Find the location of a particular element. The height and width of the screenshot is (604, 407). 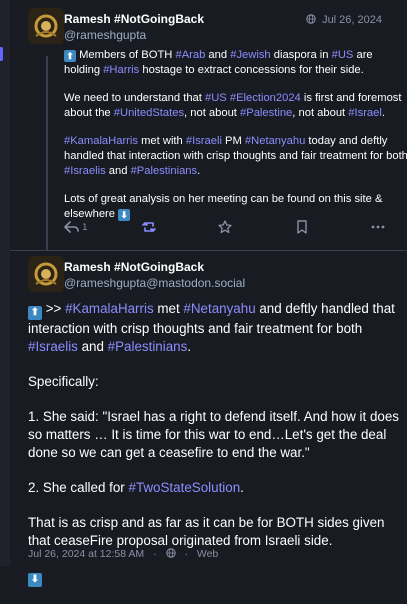

hashtag-link: #UnitedStates is located at coordinates (149, 113).